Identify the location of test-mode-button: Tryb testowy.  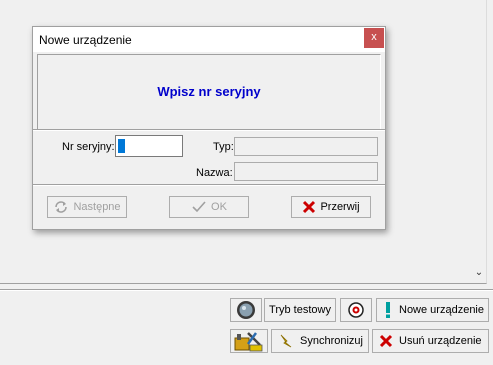
(300, 310).